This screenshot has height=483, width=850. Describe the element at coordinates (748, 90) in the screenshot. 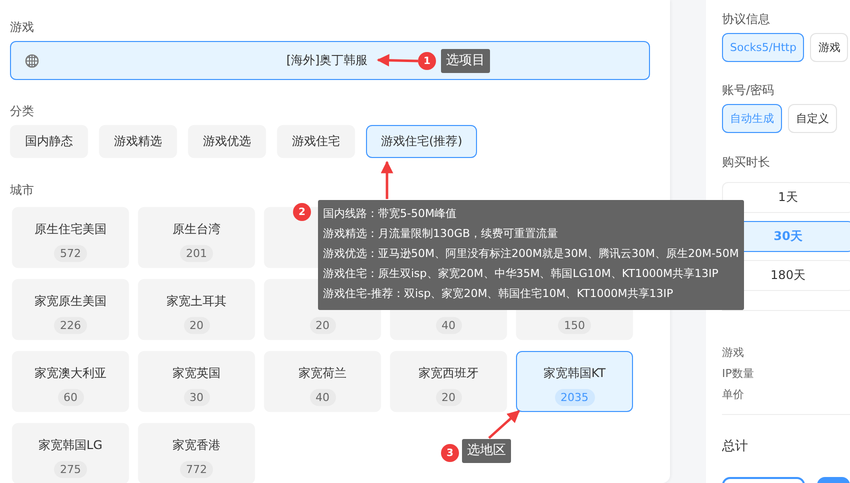

I see `section-label: 账号/密码` at that location.